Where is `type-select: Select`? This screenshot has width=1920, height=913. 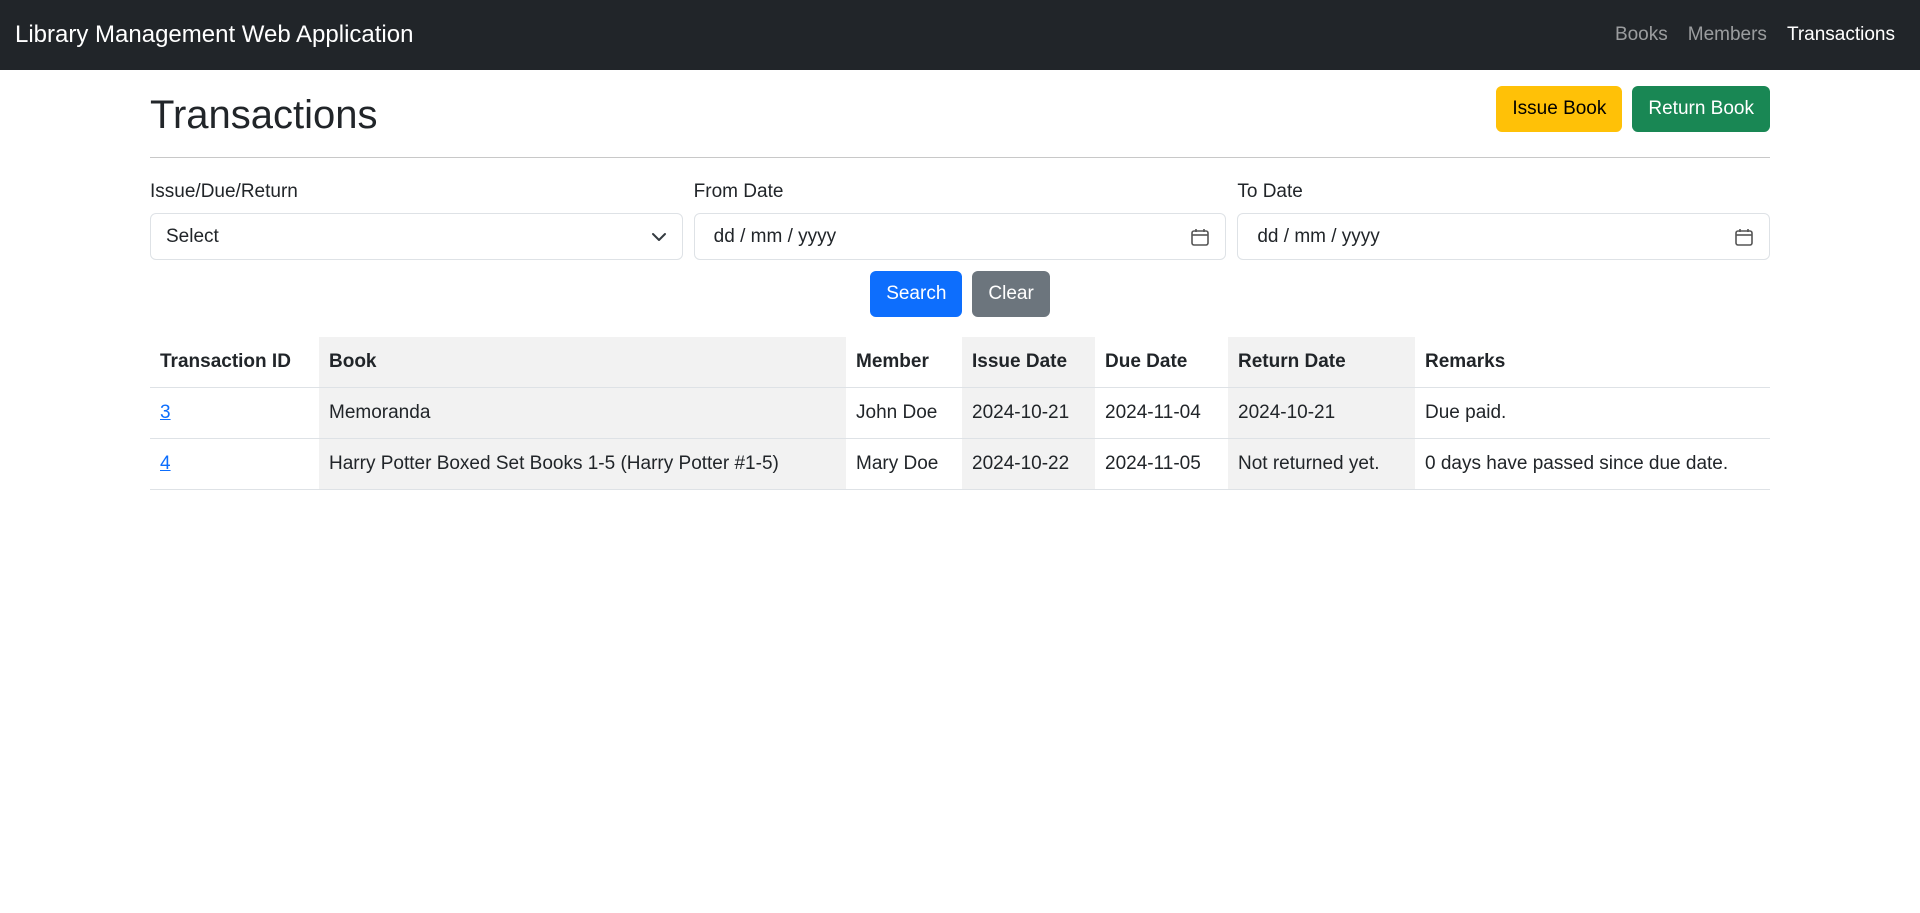
type-select: Select is located at coordinates (416, 236).